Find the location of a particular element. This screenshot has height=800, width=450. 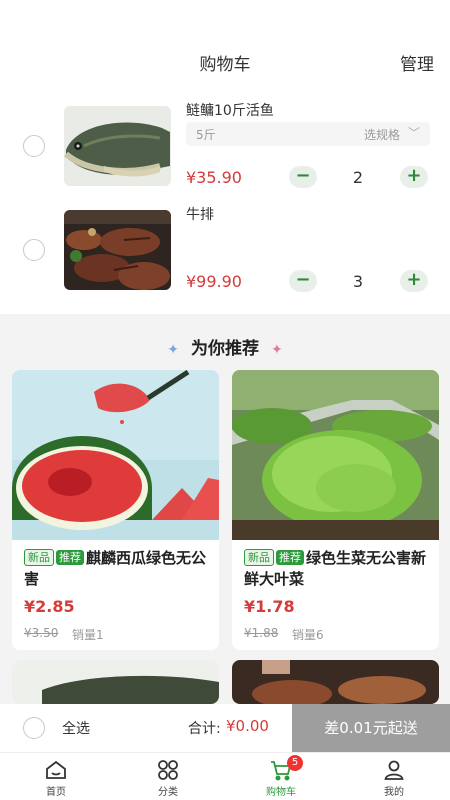

item-price: ¥35.90 is located at coordinates (214, 177).